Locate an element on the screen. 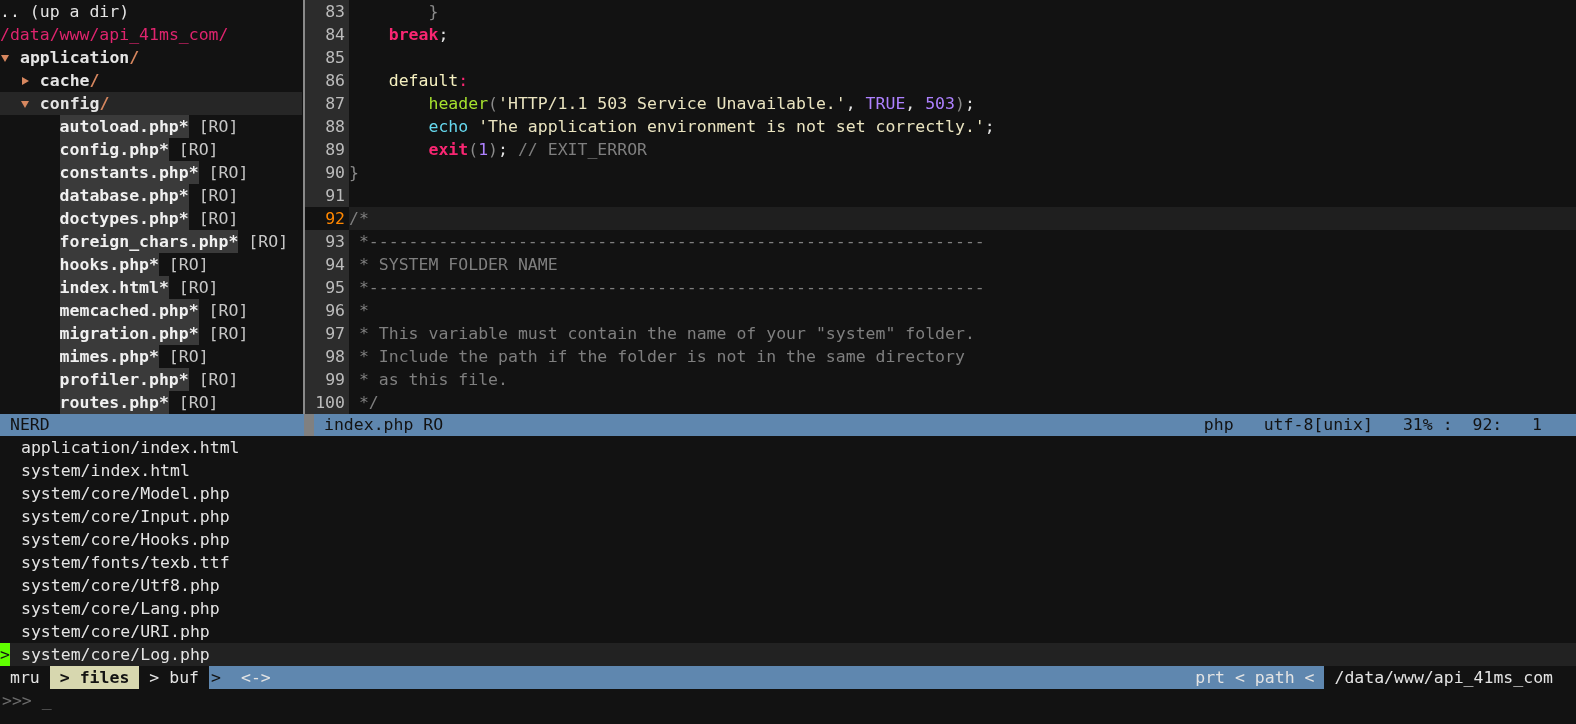 This screenshot has height=724, width=1576. file-path: system/core/Input.php is located at coordinates (125, 516).